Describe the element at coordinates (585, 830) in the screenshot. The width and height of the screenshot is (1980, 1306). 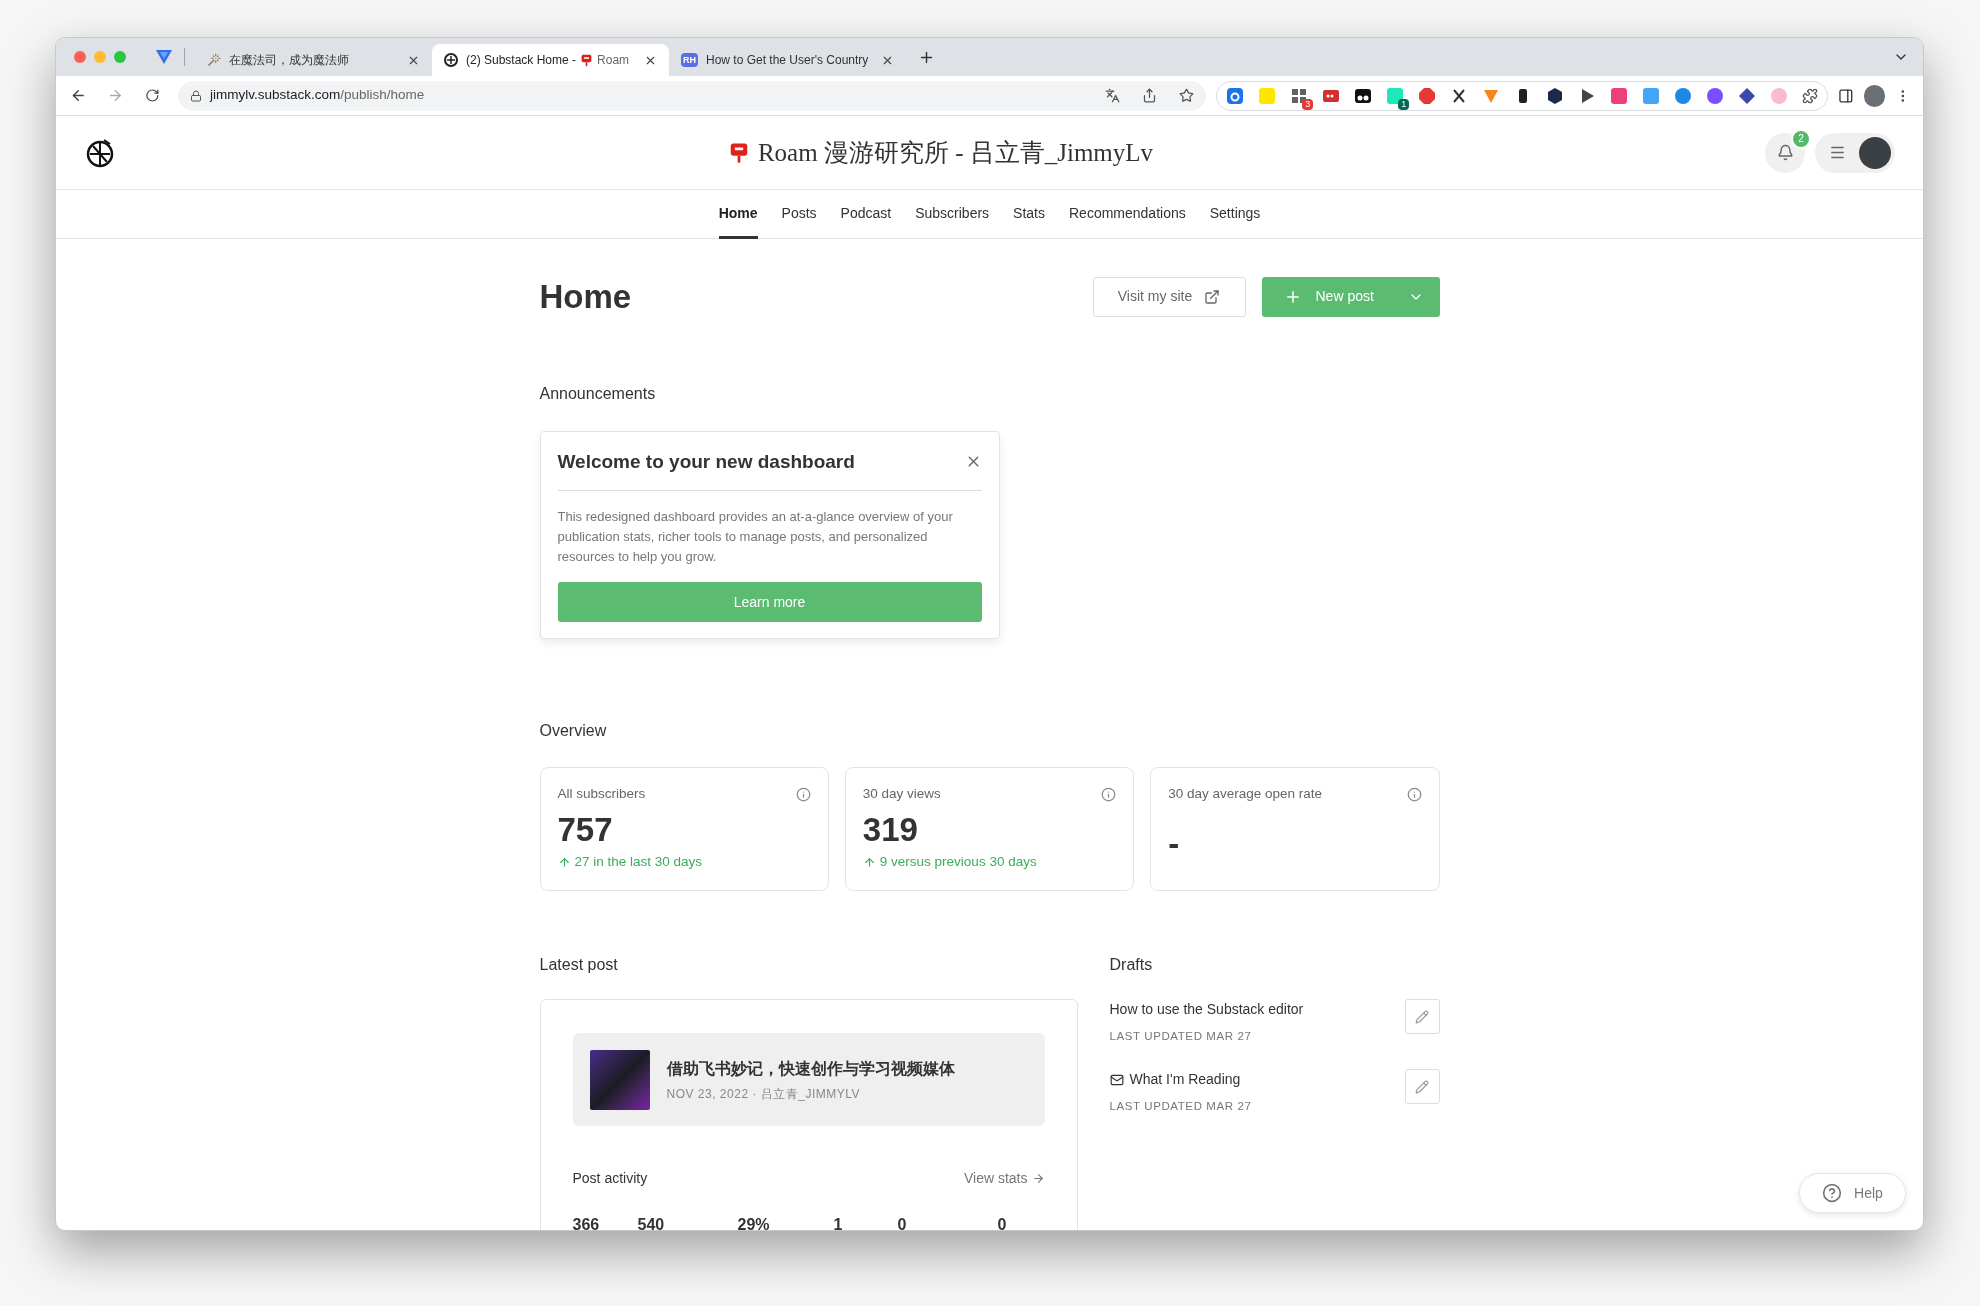
I see `stat-value: 757` at that location.